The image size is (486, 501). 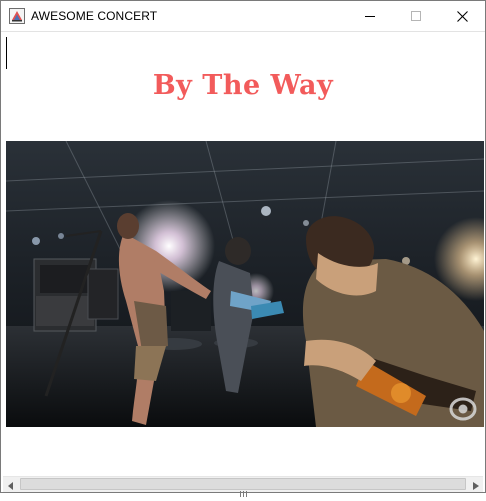 I want to click on grip-icon, so click(x=243, y=489).